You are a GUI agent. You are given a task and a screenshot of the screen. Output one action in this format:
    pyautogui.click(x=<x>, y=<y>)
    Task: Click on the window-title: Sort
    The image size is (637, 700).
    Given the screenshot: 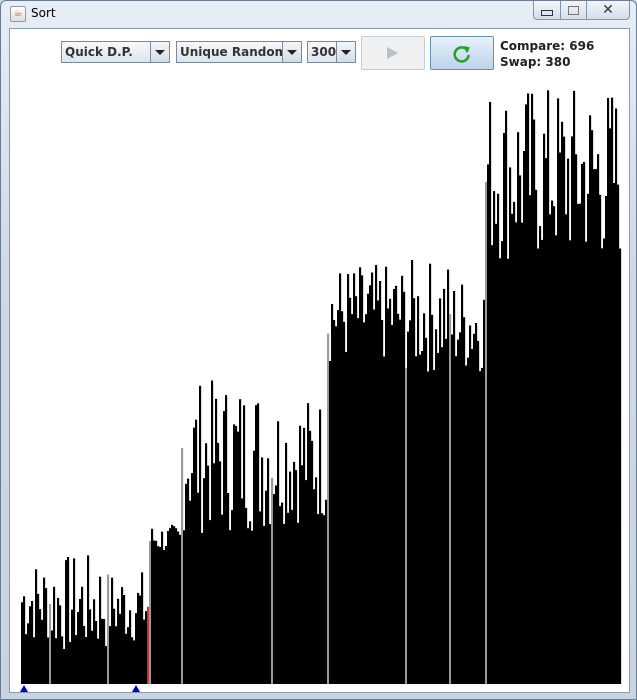 What is the action you would take?
    pyautogui.click(x=43, y=13)
    